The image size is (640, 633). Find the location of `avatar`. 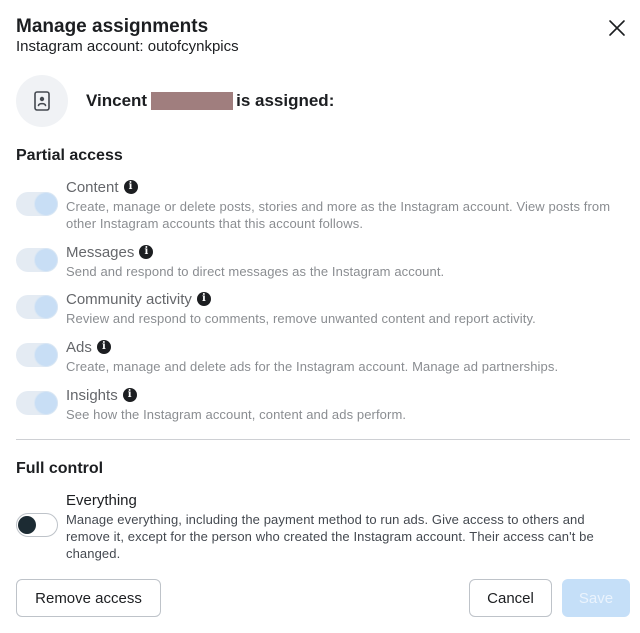

avatar is located at coordinates (42, 101).